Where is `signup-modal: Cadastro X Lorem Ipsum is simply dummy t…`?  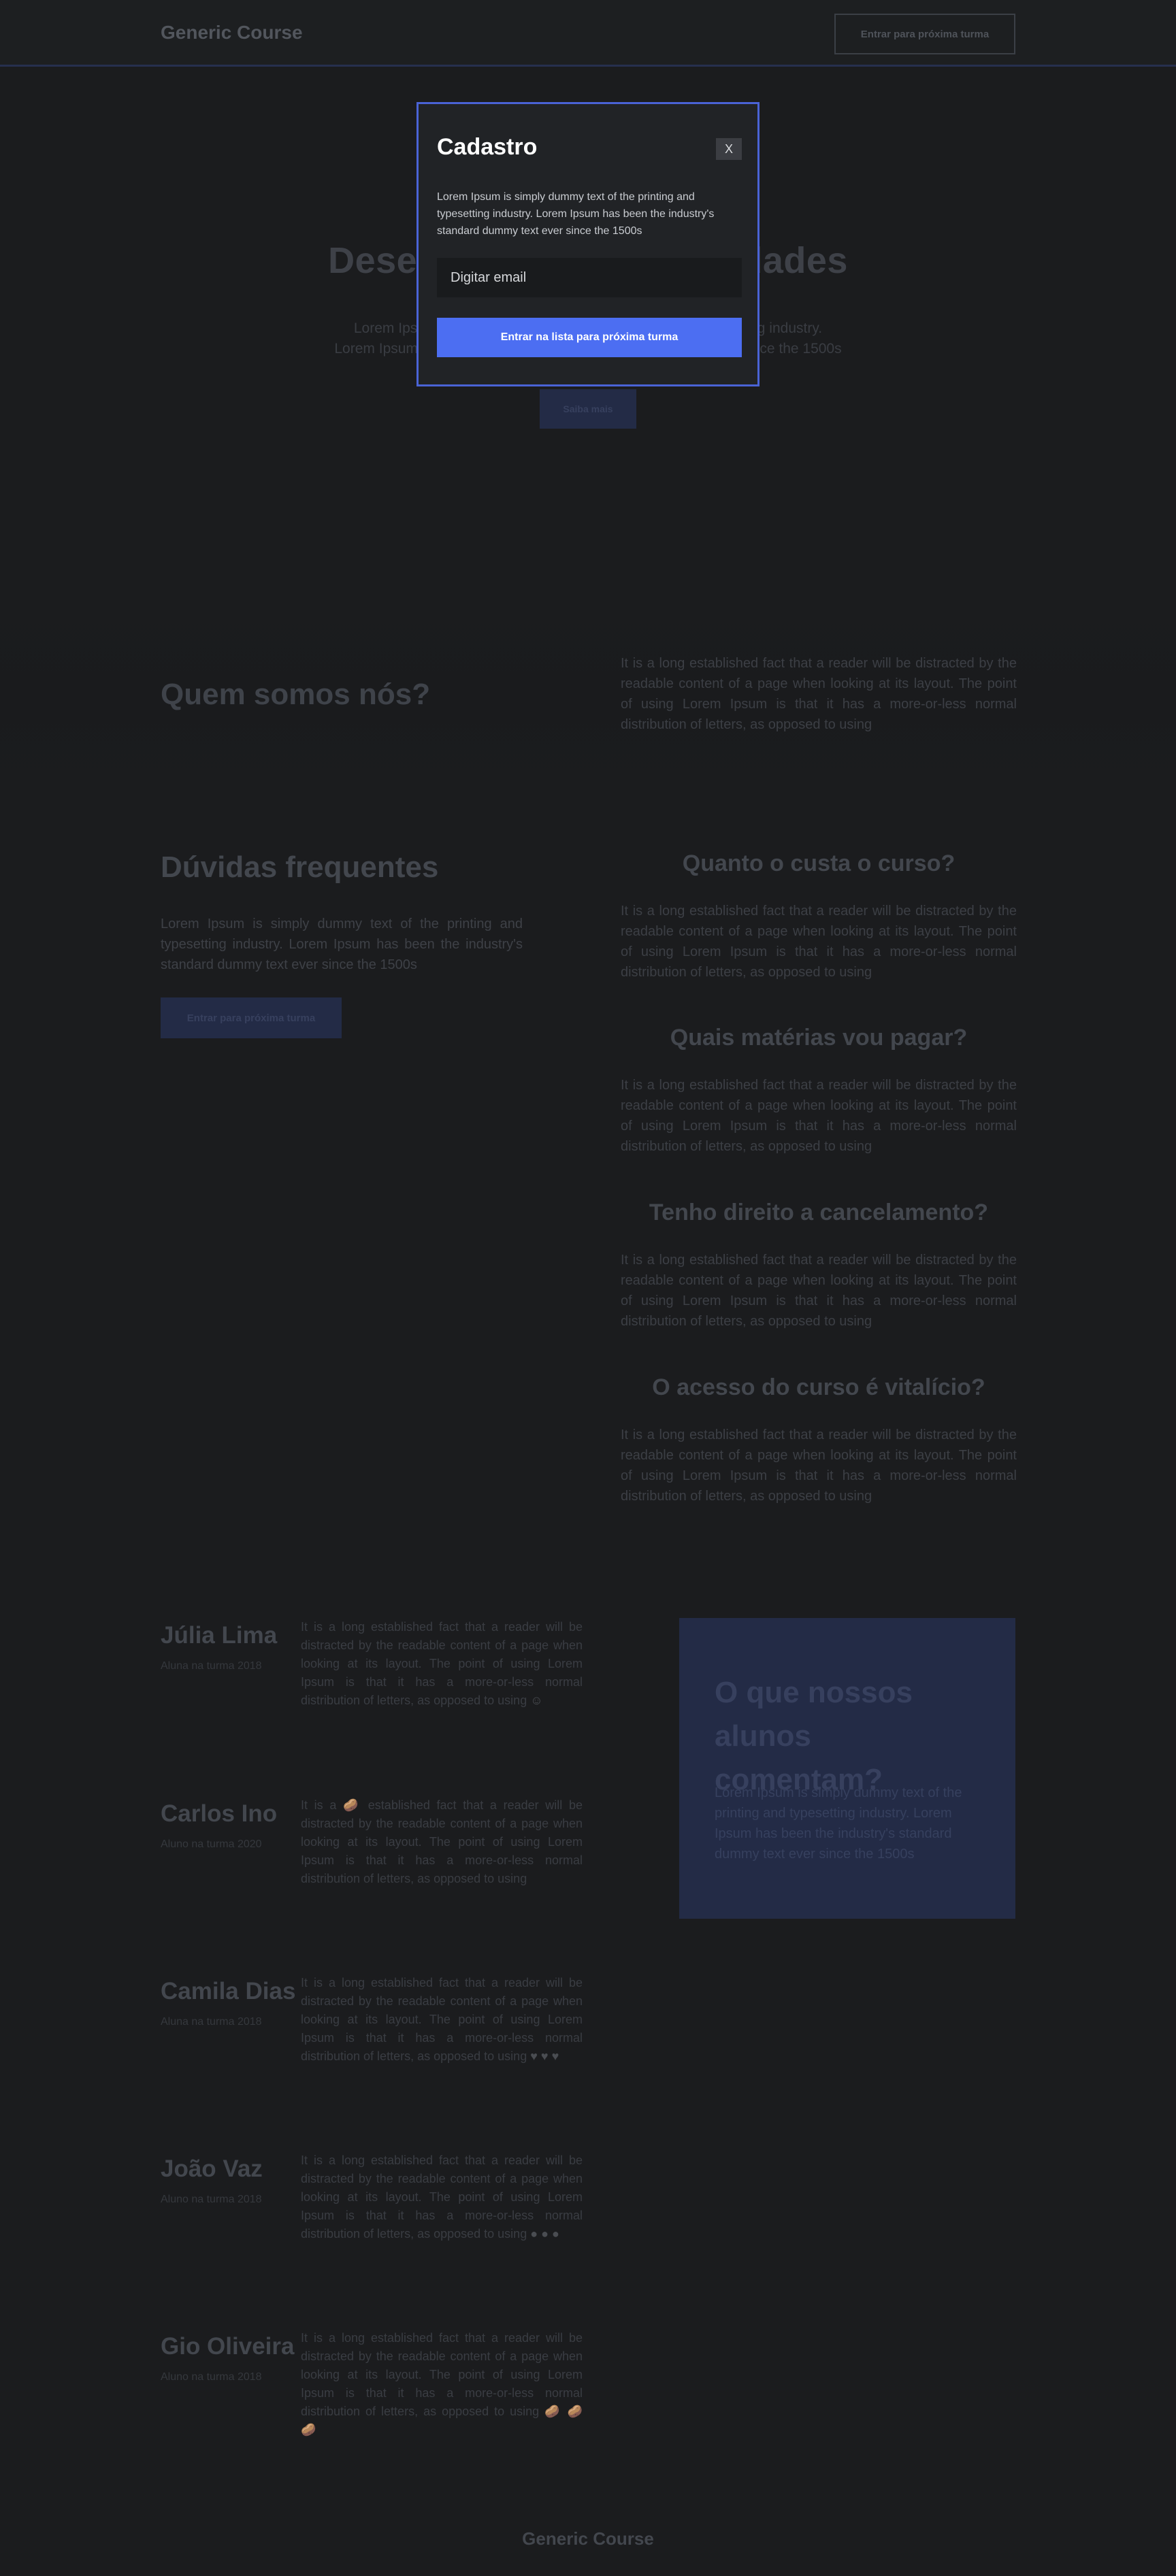 signup-modal: Cadastro X Lorem Ipsum is simply dummy t… is located at coordinates (588, 244).